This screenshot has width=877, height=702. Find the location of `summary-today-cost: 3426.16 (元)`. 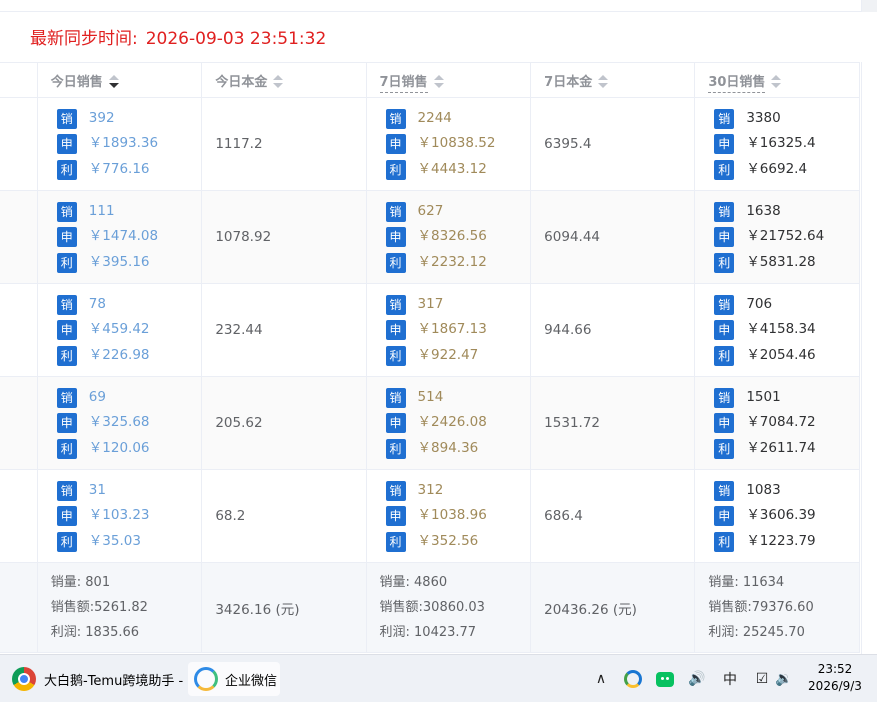

summary-today-cost: 3426.16 (元) is located at coordinates (284, 607).